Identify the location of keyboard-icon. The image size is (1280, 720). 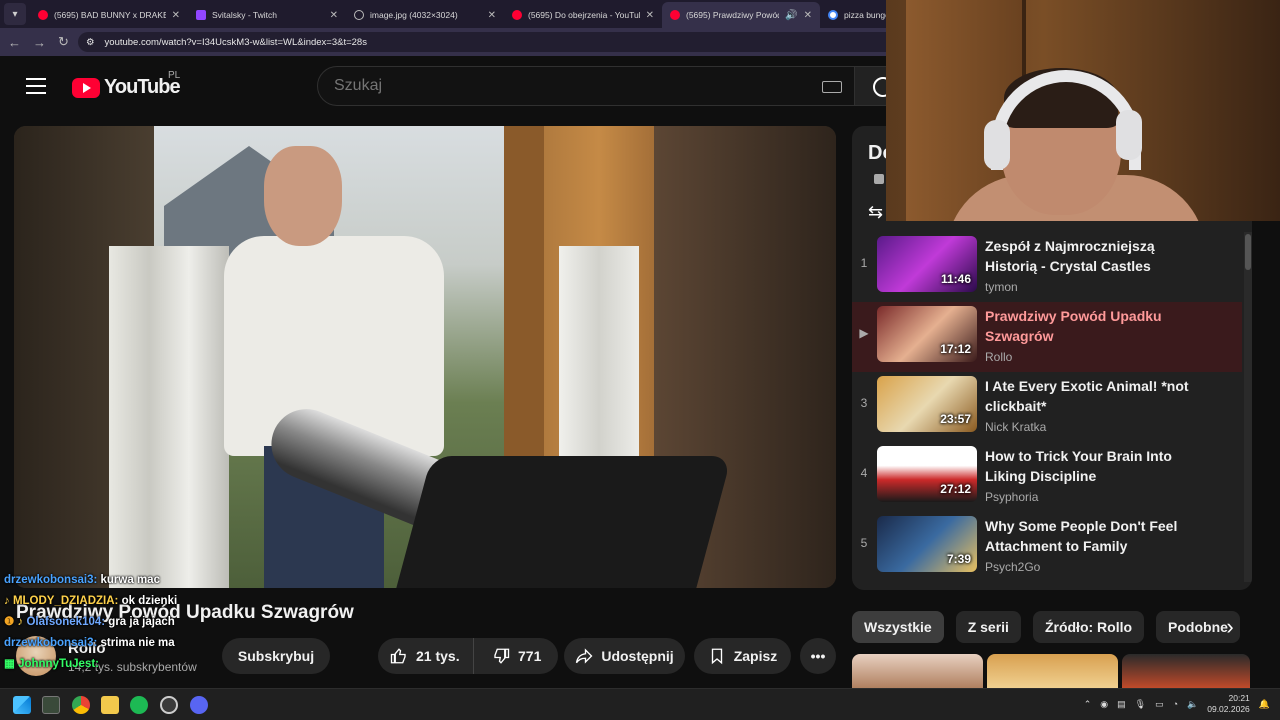
(832, 87).